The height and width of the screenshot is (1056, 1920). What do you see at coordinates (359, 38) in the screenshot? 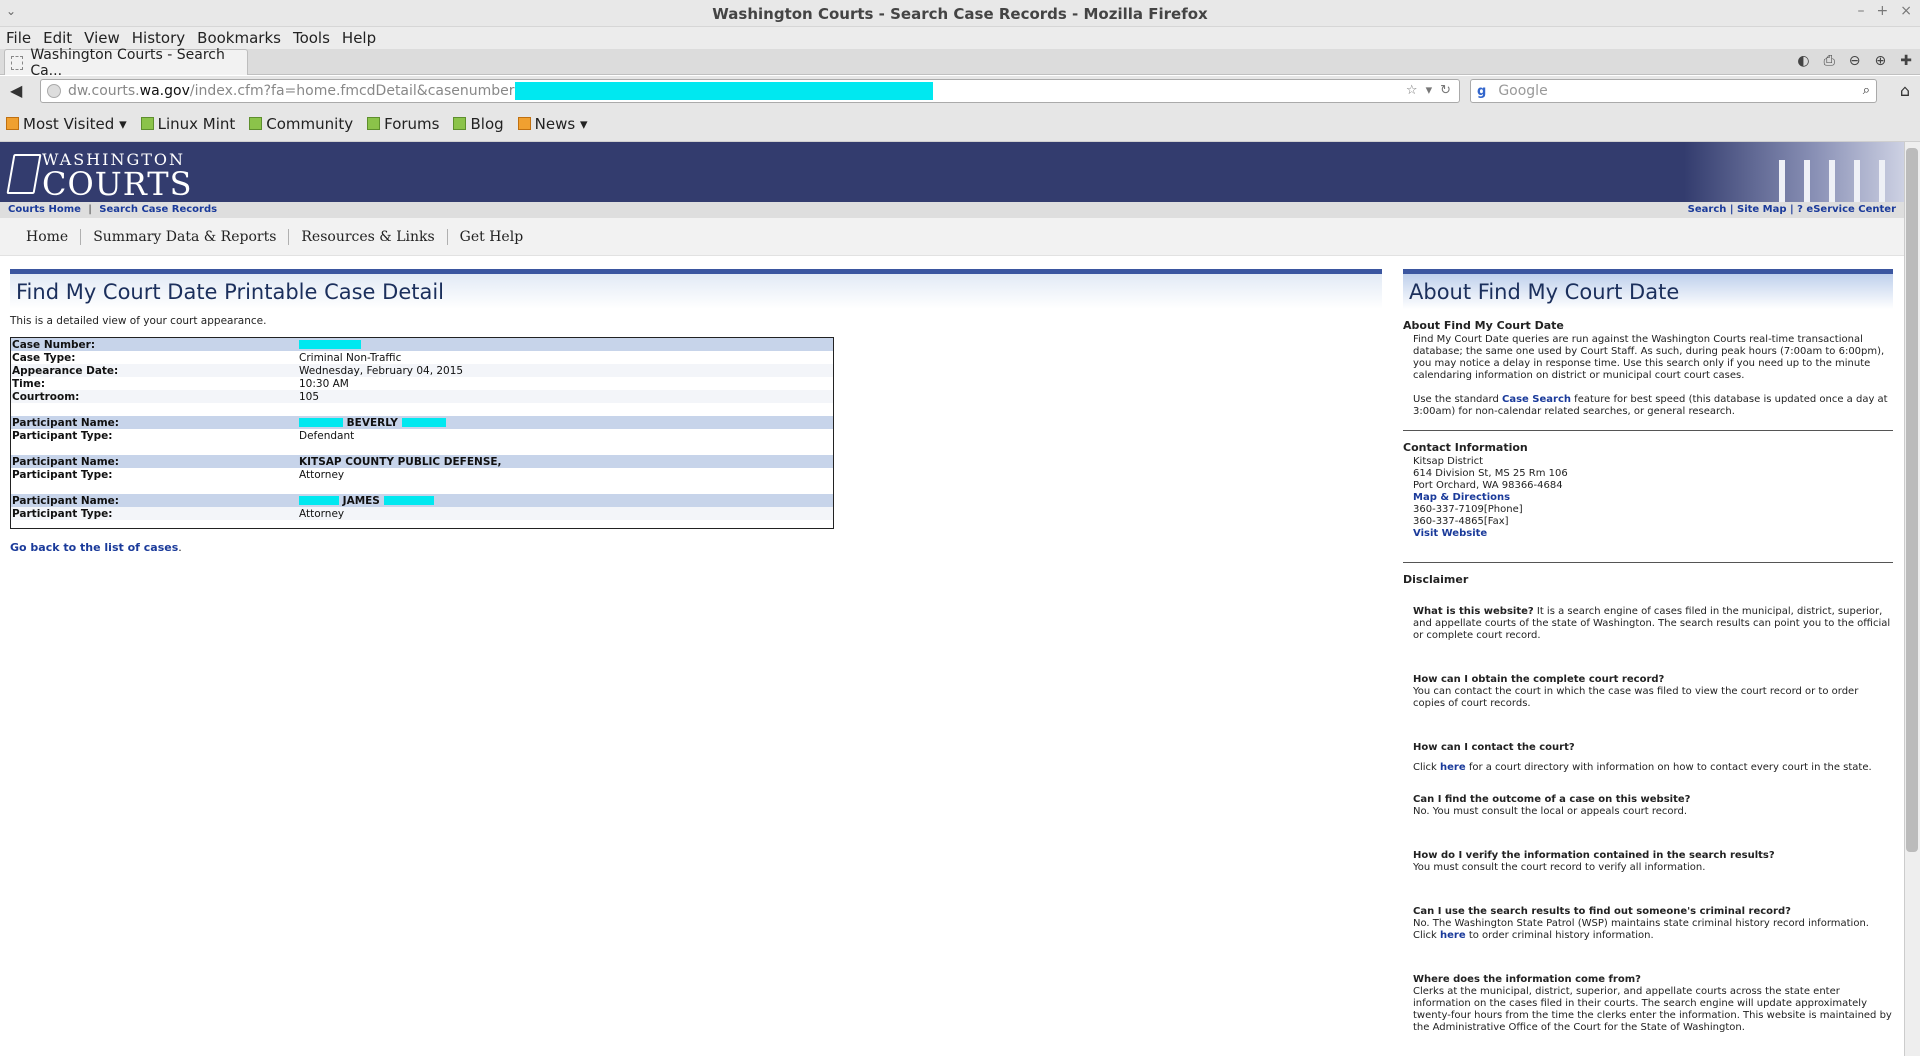
I see `menu-help: Help` at bounding box center [359, 38].